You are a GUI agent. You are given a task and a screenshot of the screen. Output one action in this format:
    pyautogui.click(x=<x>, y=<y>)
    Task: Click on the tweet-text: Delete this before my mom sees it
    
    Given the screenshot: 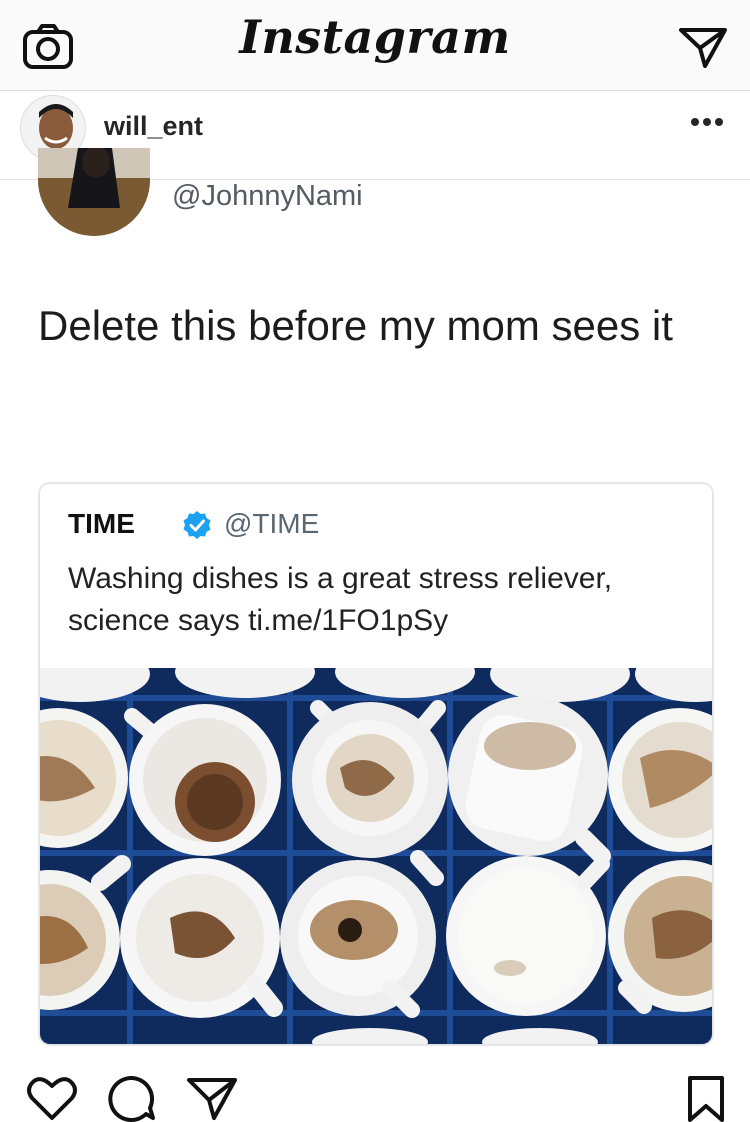 What is the action you would take?
    pyautogui.click(x=355, y=325)
    